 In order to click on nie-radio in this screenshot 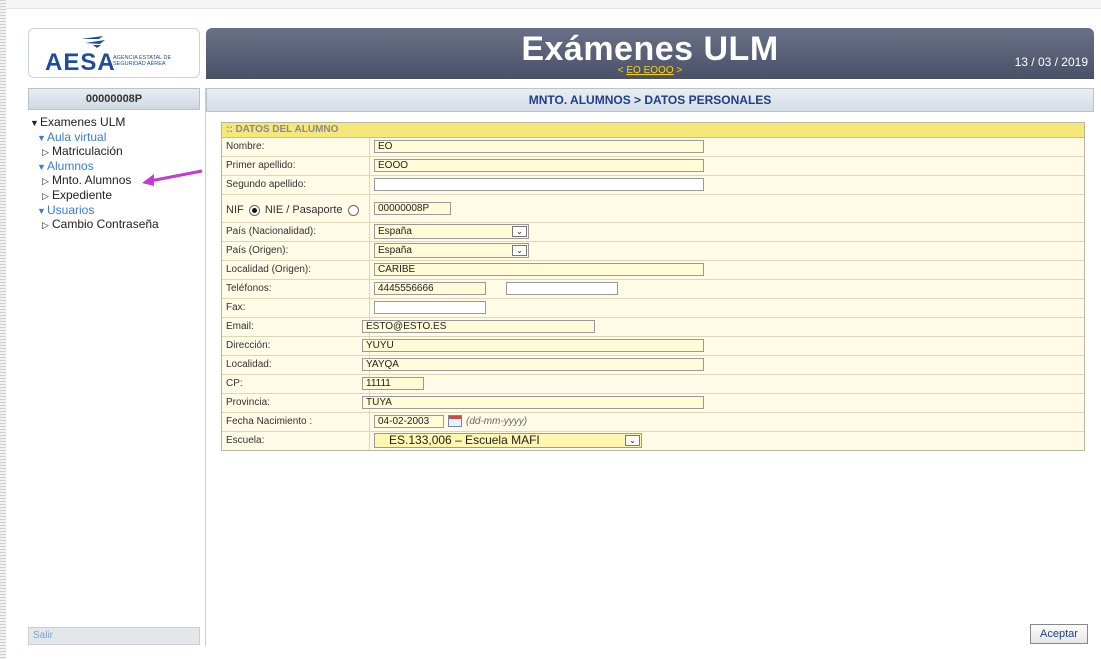, I will do `click(353, 210)`.